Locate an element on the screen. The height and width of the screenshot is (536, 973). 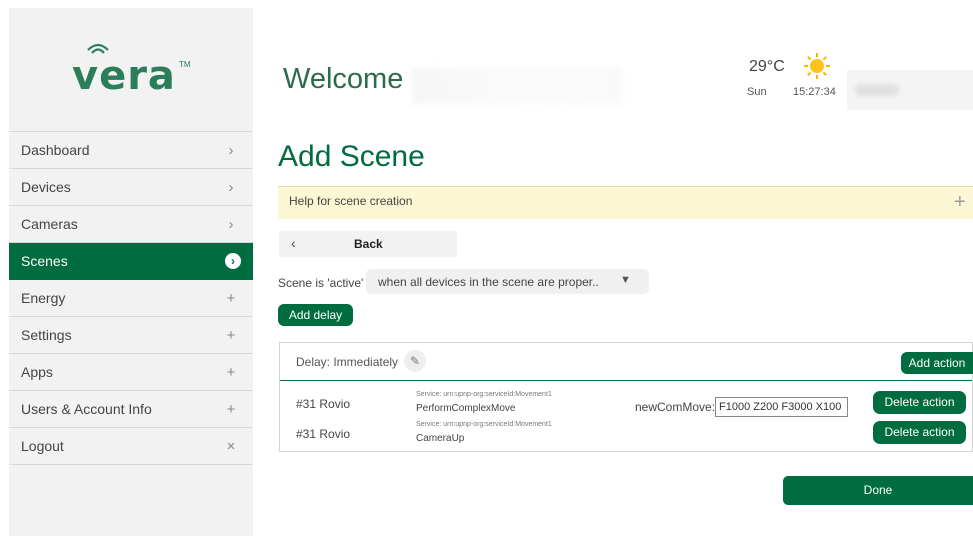
back-button: ‹ Back is located at coordinates (368, 244).